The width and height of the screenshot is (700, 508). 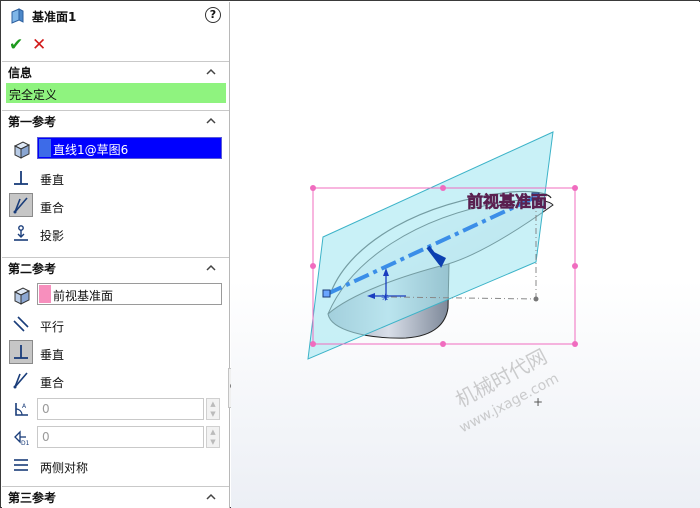 I want to click on section-first-ref-header: 第一参考, so click(x=115, y=120).